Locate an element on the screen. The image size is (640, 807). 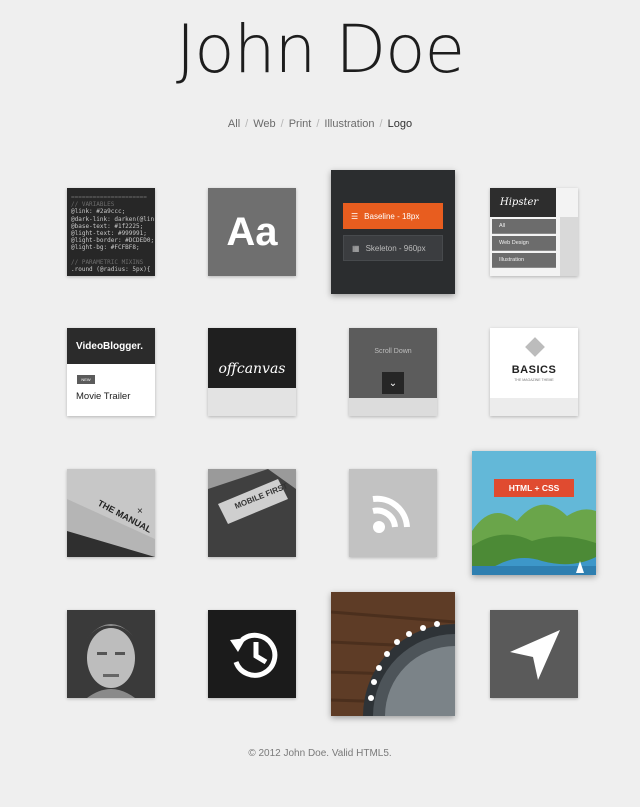
statue-illustration is located at coordinates (111, 654).